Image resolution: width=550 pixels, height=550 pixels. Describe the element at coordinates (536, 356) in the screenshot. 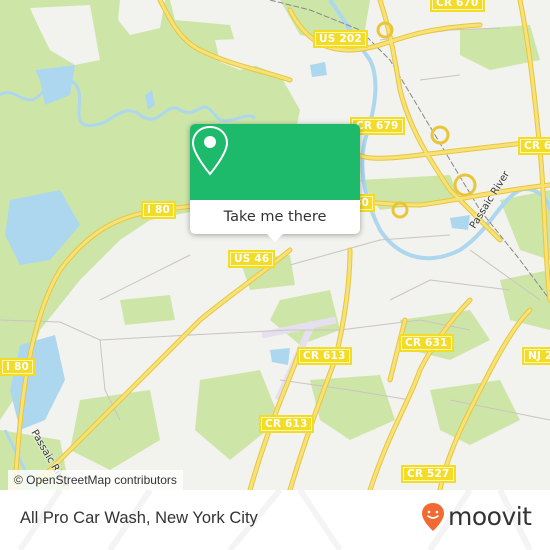

I see `road-label-nj2x: NJ 2` at that location.